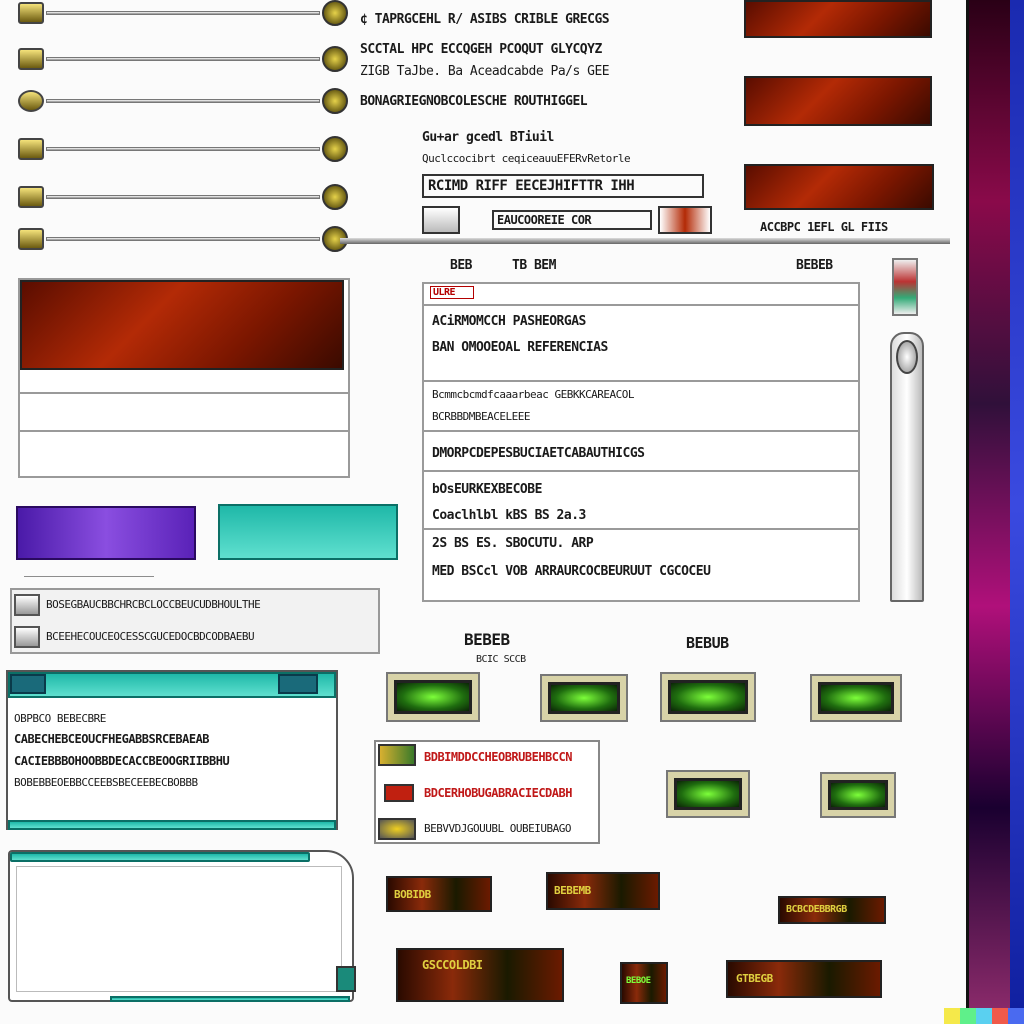  I want to click on dark-button-3: BCBCDEBBRGB, so click(832, 910).